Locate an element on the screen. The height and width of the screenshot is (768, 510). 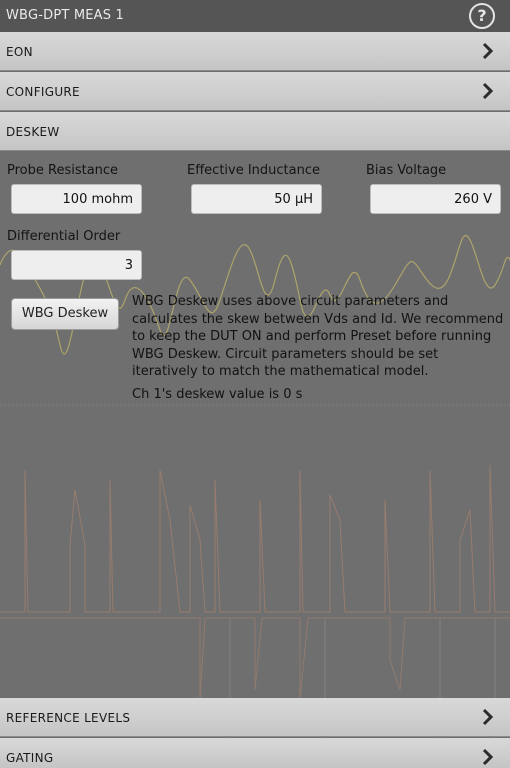
differential-order-input: 3 is located at coordinates (76, 265).